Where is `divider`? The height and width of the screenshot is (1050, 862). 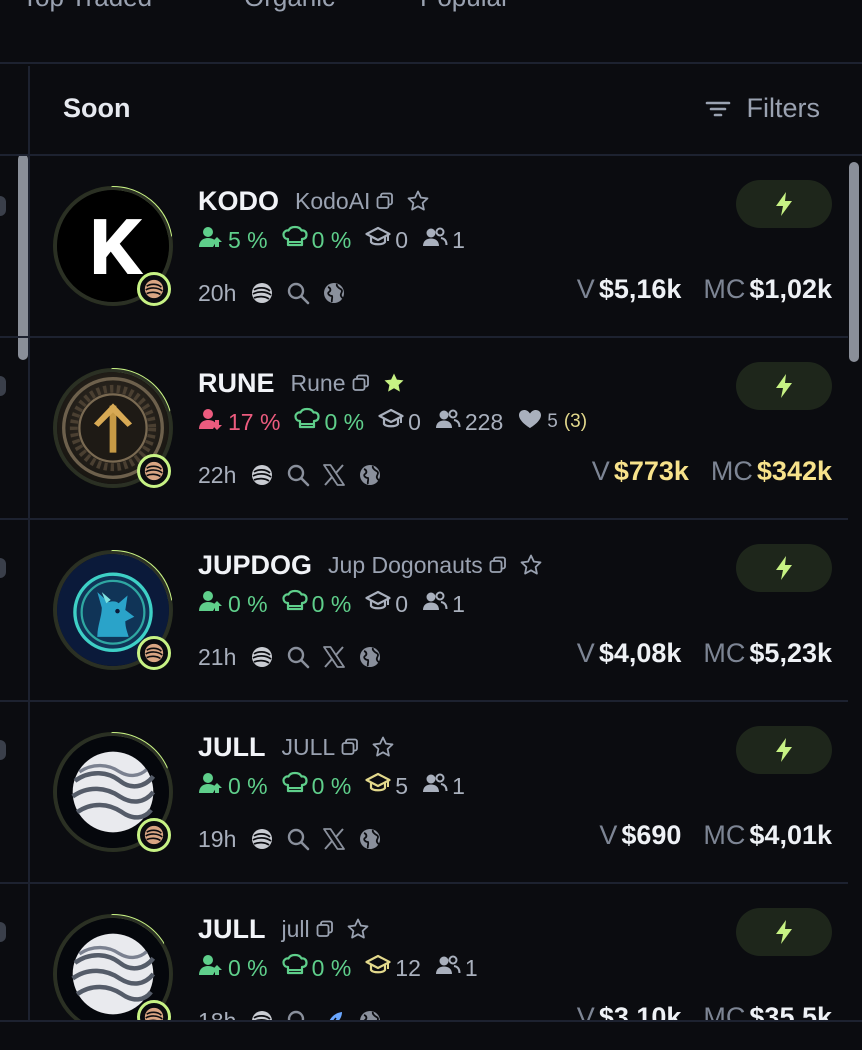
divider is located at coordinates (15, 337).